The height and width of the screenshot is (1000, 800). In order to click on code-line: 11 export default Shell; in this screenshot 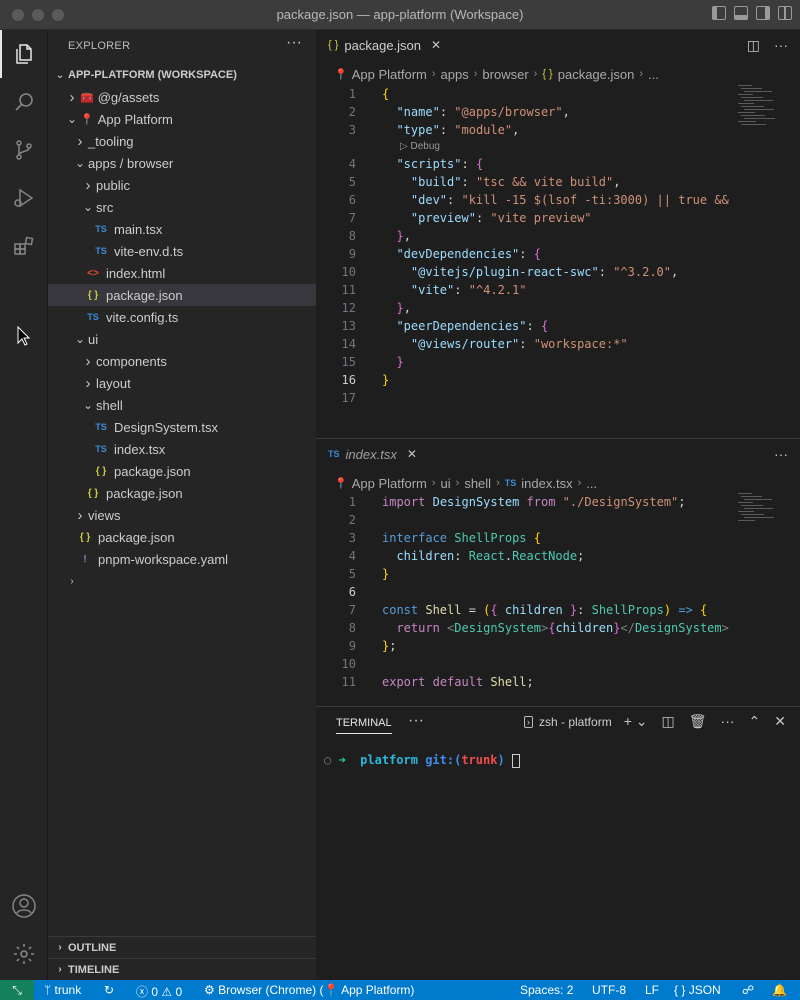, I will do `click(558, 682)`.